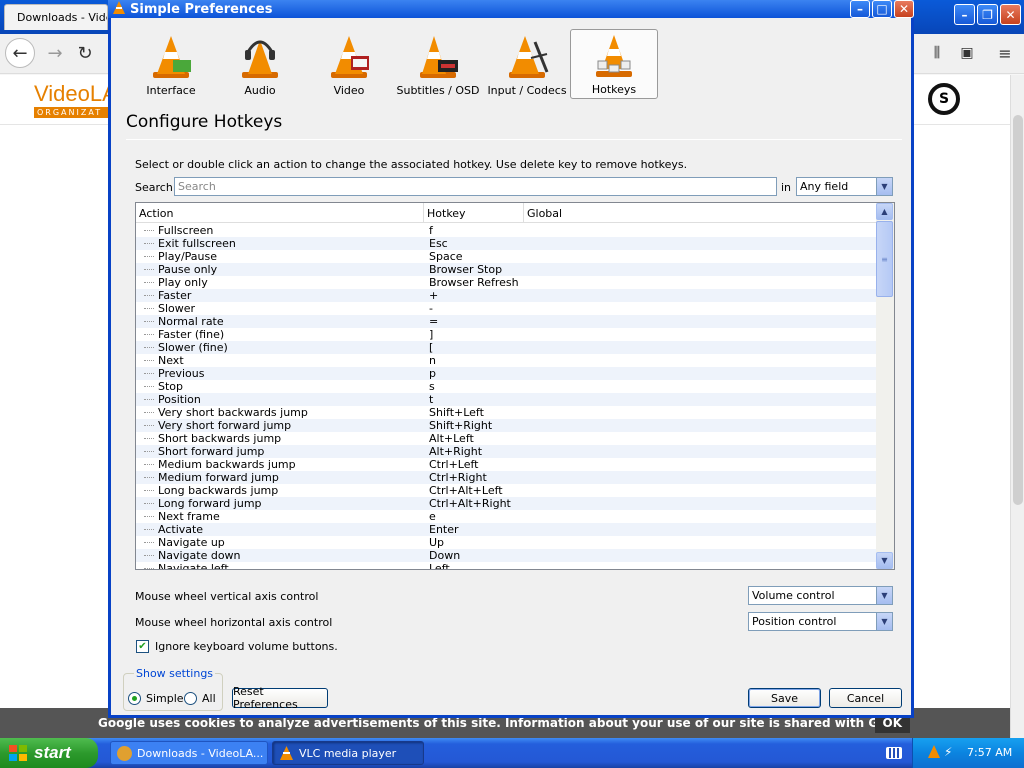 The width and height of the screenshot is (1024, 768). I want to click on table-row: Navigate up Up, so click(506, 542).